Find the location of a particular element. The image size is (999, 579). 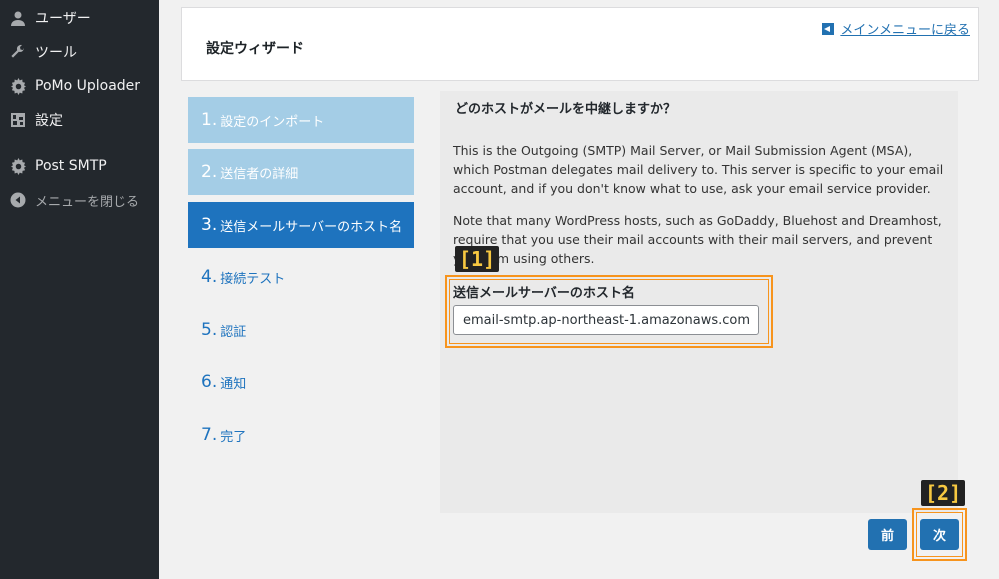

page-title: 設定ウィザード is located at coordinates (255, 49).